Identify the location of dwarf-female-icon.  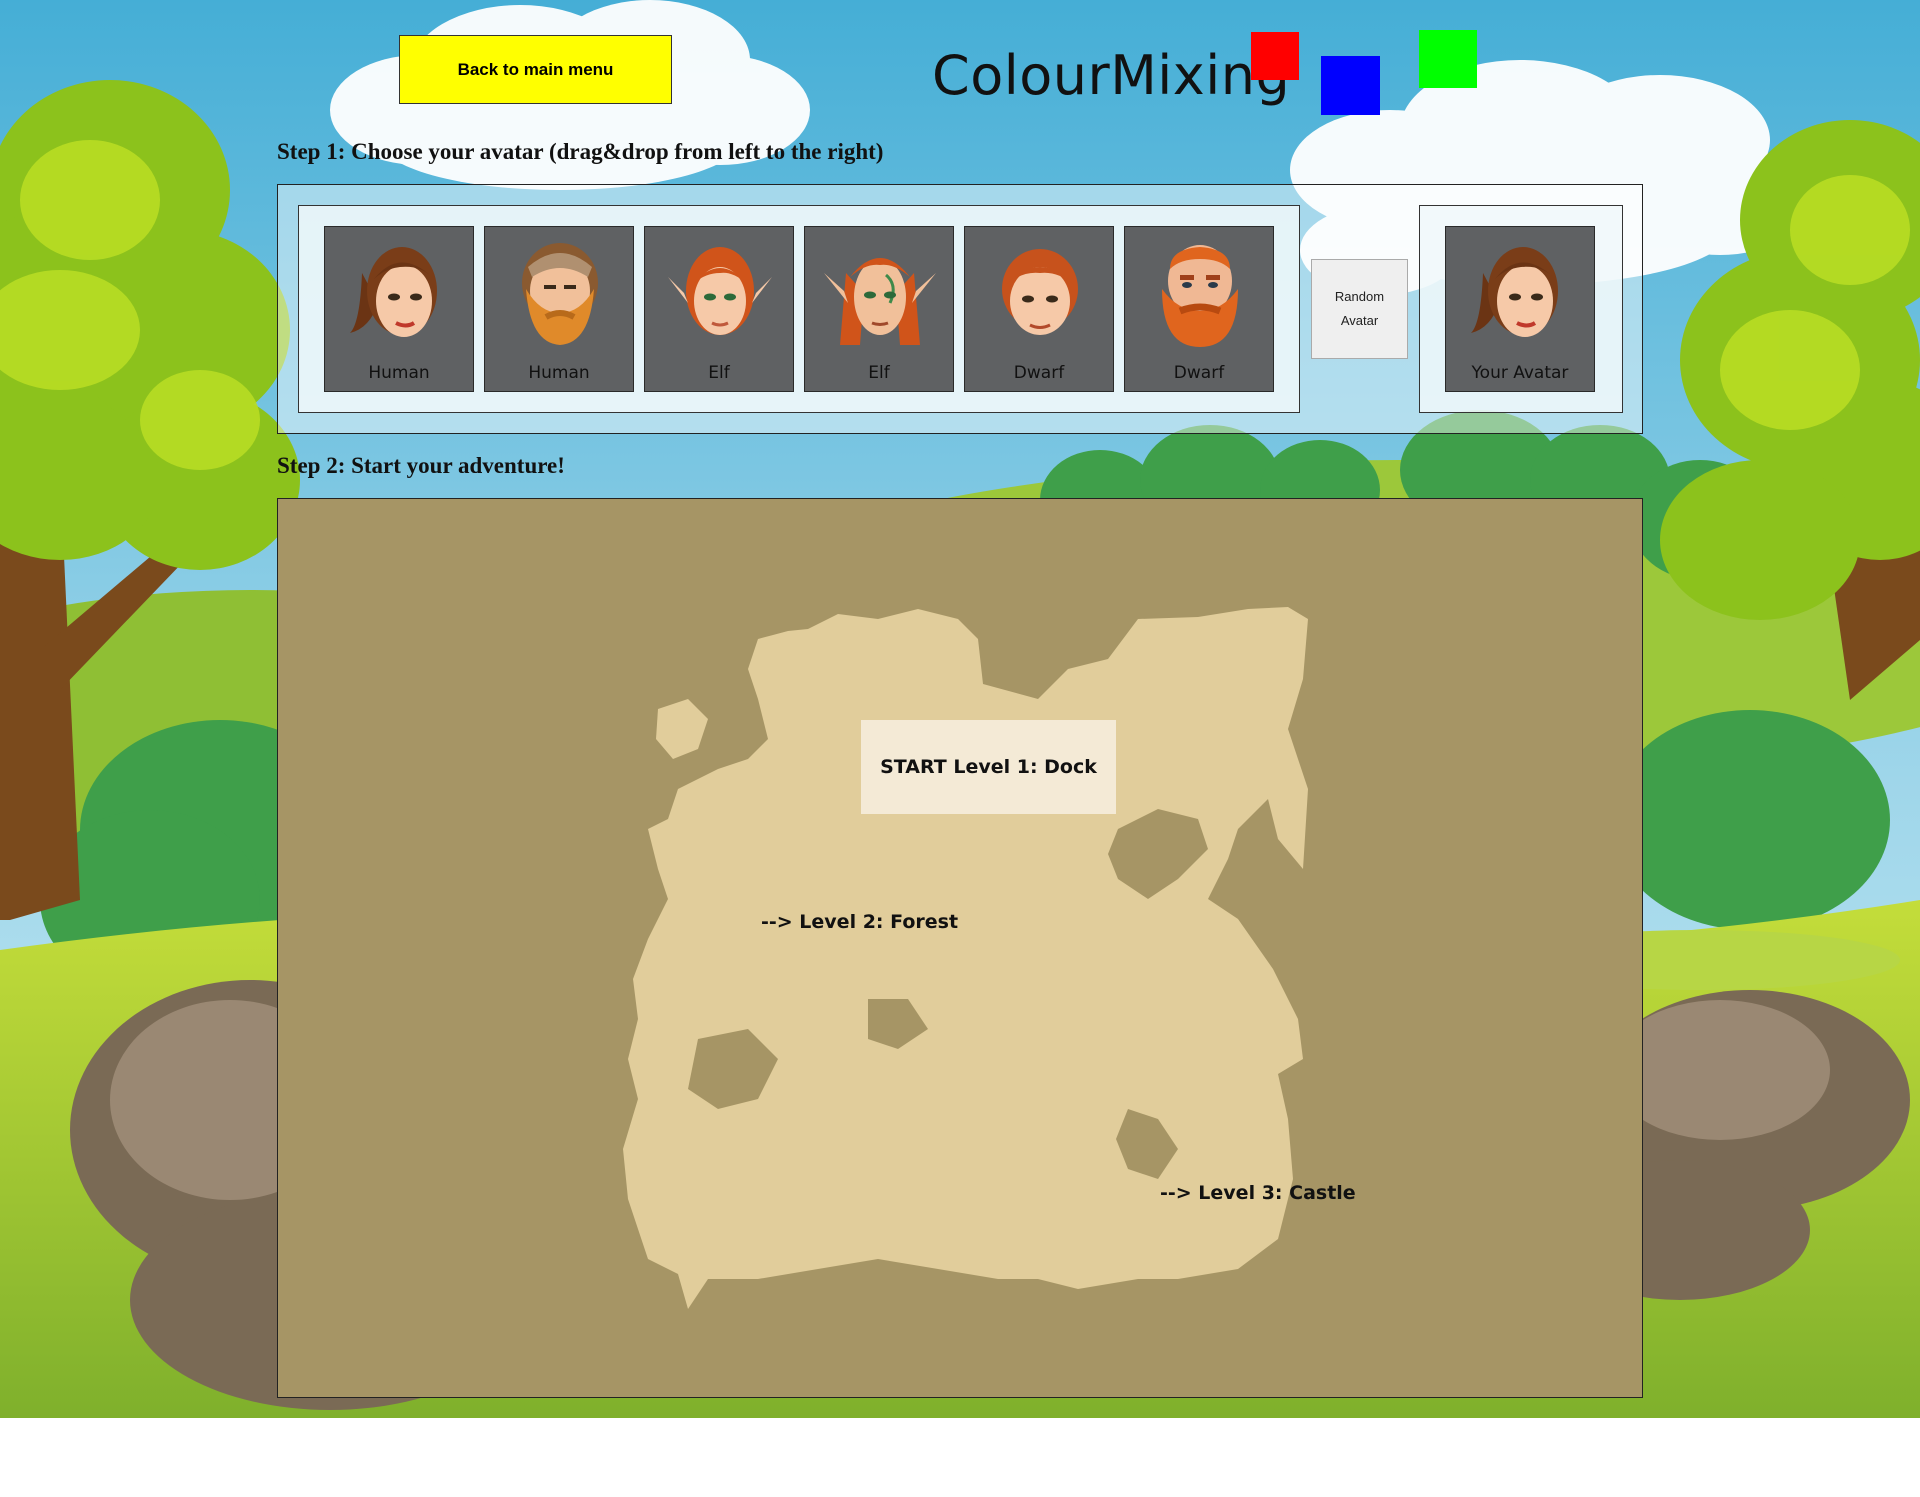
(1040, 292).